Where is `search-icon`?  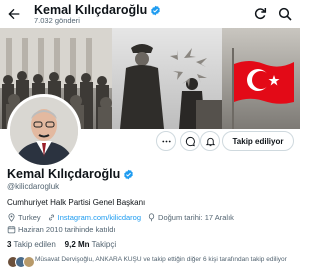 search-icon is located at coordinates (285, 14).